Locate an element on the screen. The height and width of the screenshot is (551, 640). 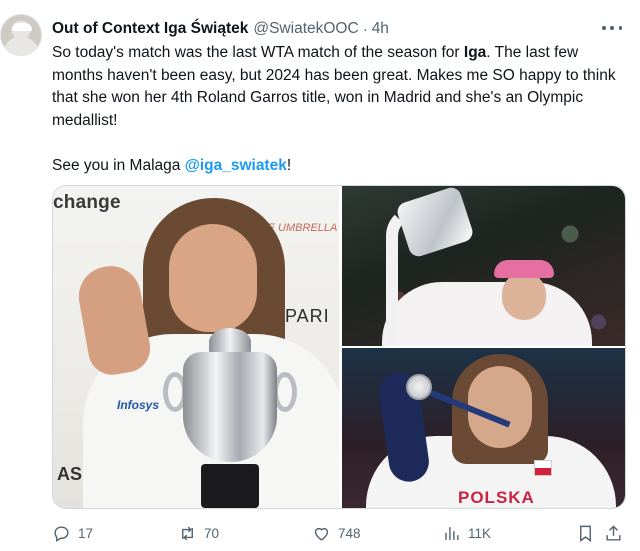
hand-shape is located at coordinates (114, 320).